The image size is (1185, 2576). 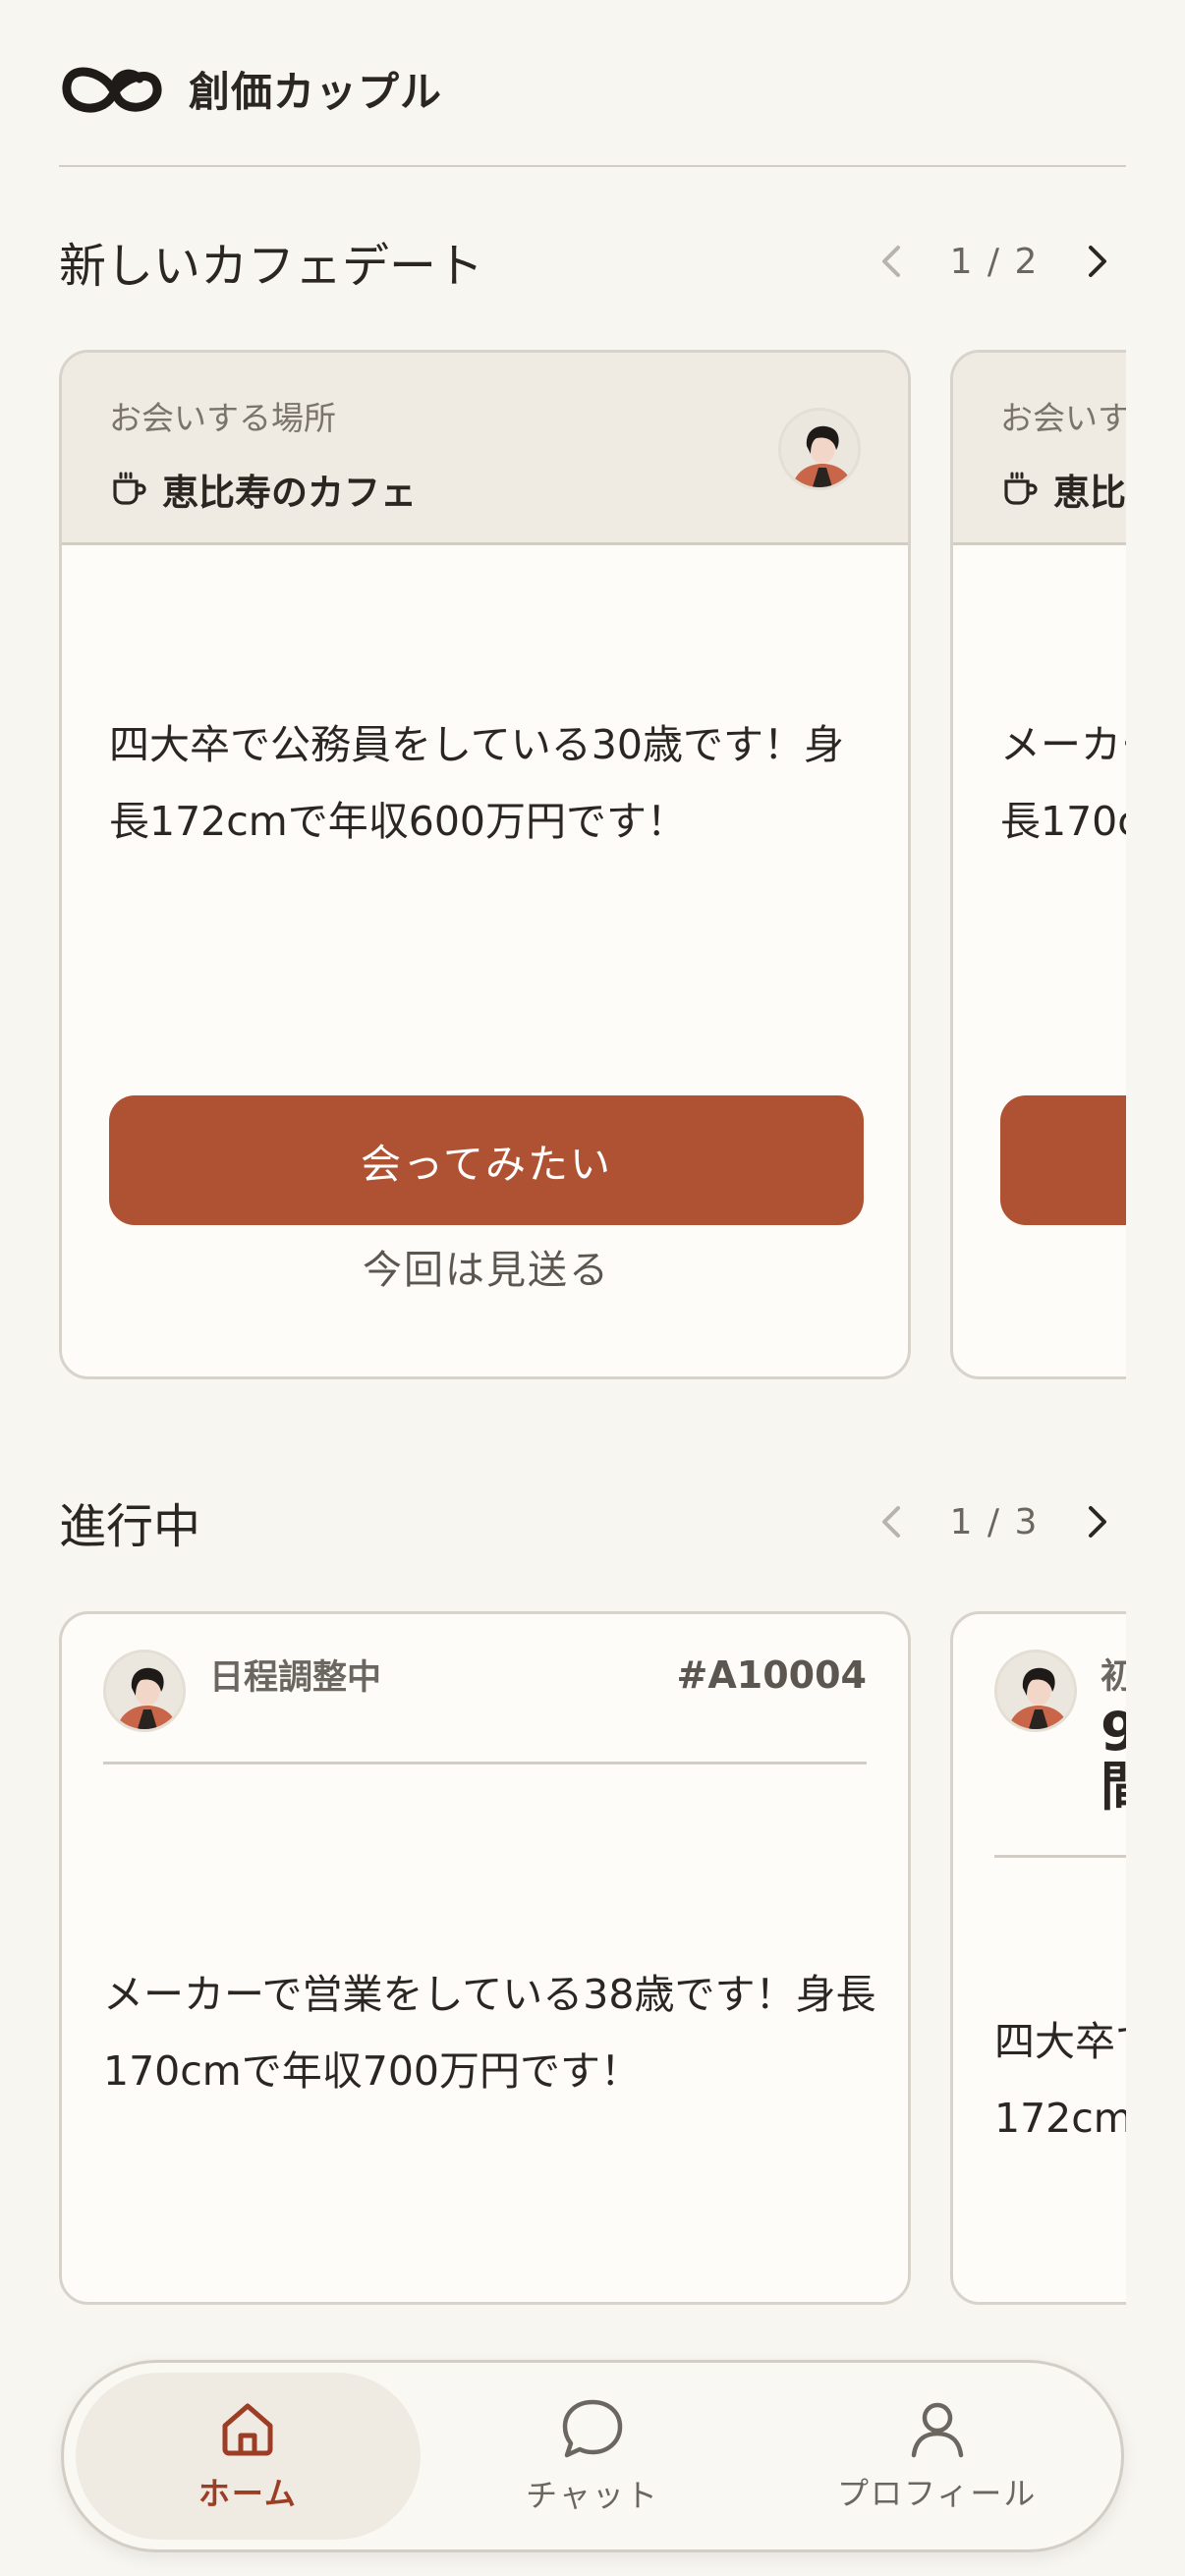 I want to click on cafe-section-title: 新しいカフェデート, so click(x=272, y=266).